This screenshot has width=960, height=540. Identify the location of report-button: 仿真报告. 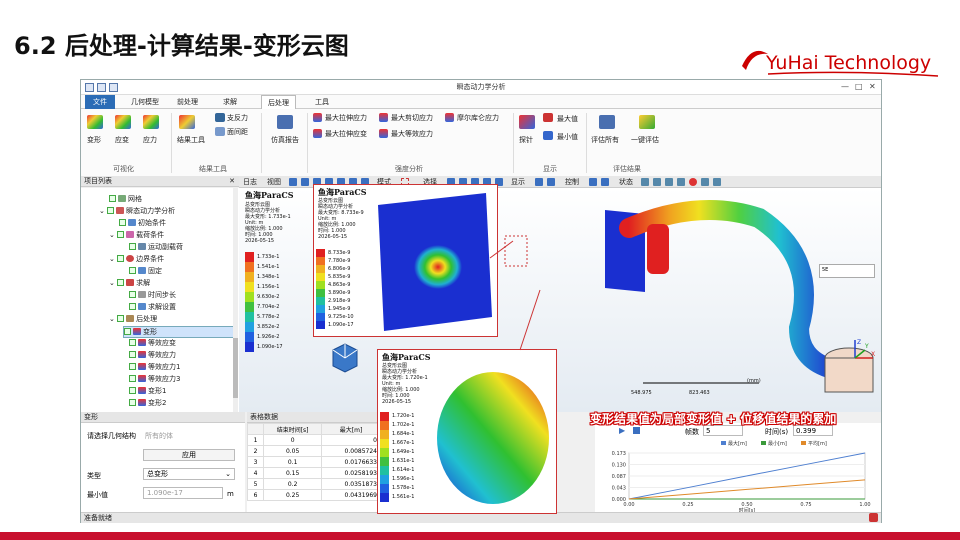
(285, 140).